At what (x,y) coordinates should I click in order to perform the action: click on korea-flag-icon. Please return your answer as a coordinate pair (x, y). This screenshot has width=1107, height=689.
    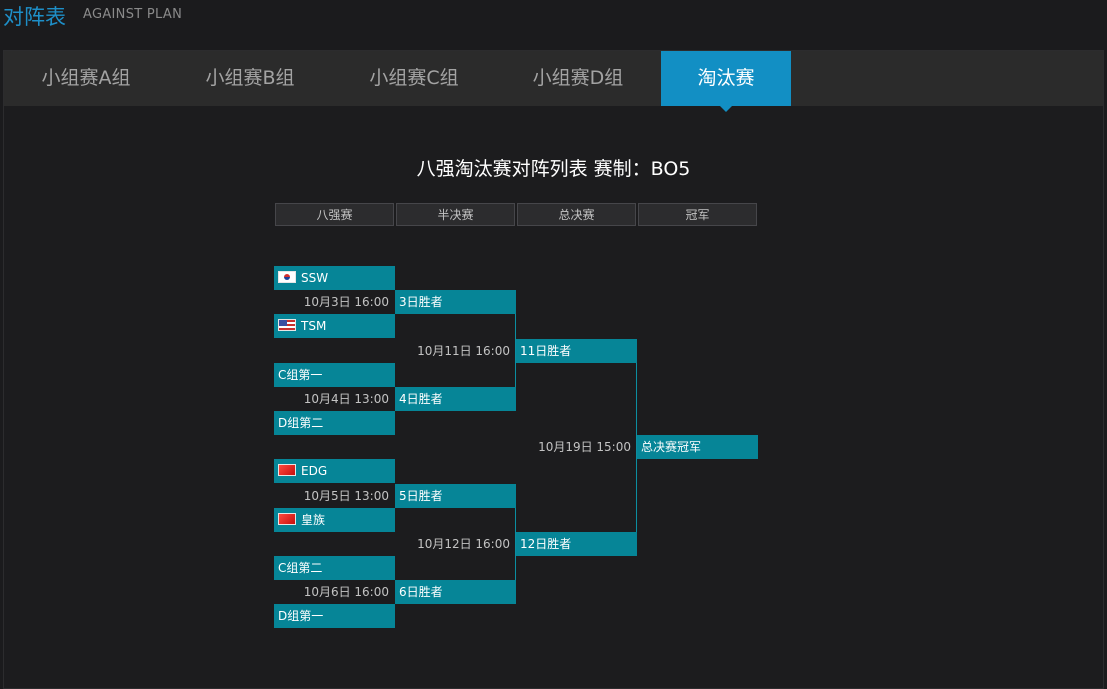
    Looking at the image, I should click on (287, 277).